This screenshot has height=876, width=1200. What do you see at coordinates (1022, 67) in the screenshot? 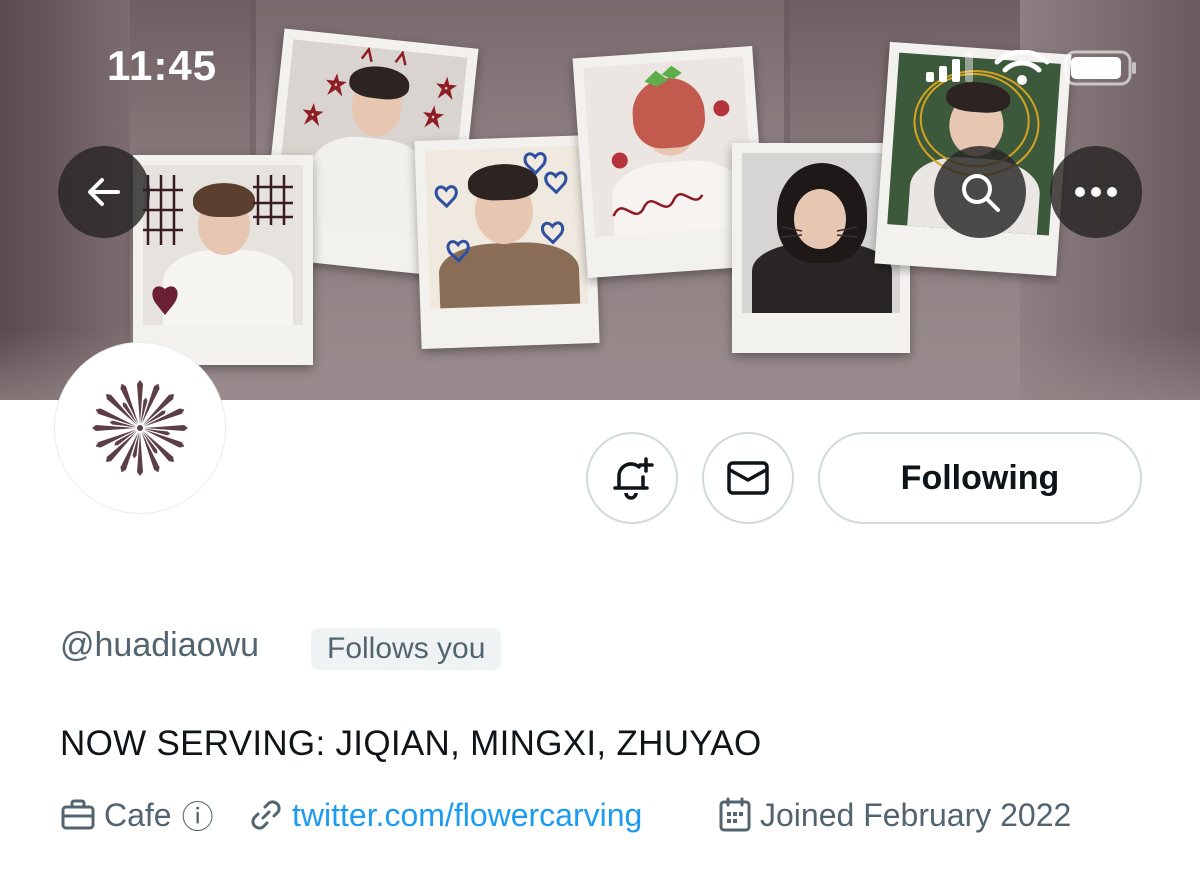
I see `wifi-icon` at bounding box center [1022, 67].